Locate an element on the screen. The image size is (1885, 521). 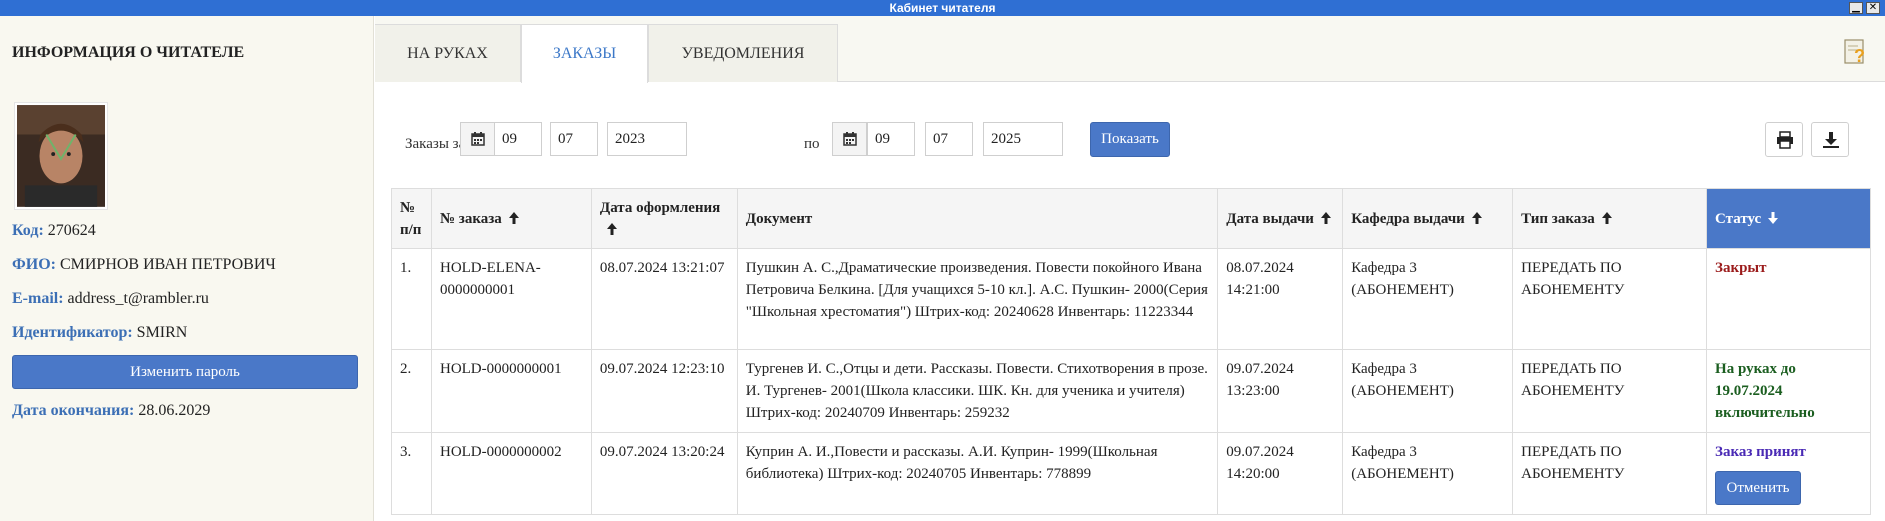
reader-name: ФИО: СМИРНОВ ИВАН ПЕТРОВИЧ is located at coordinates (144, 265).